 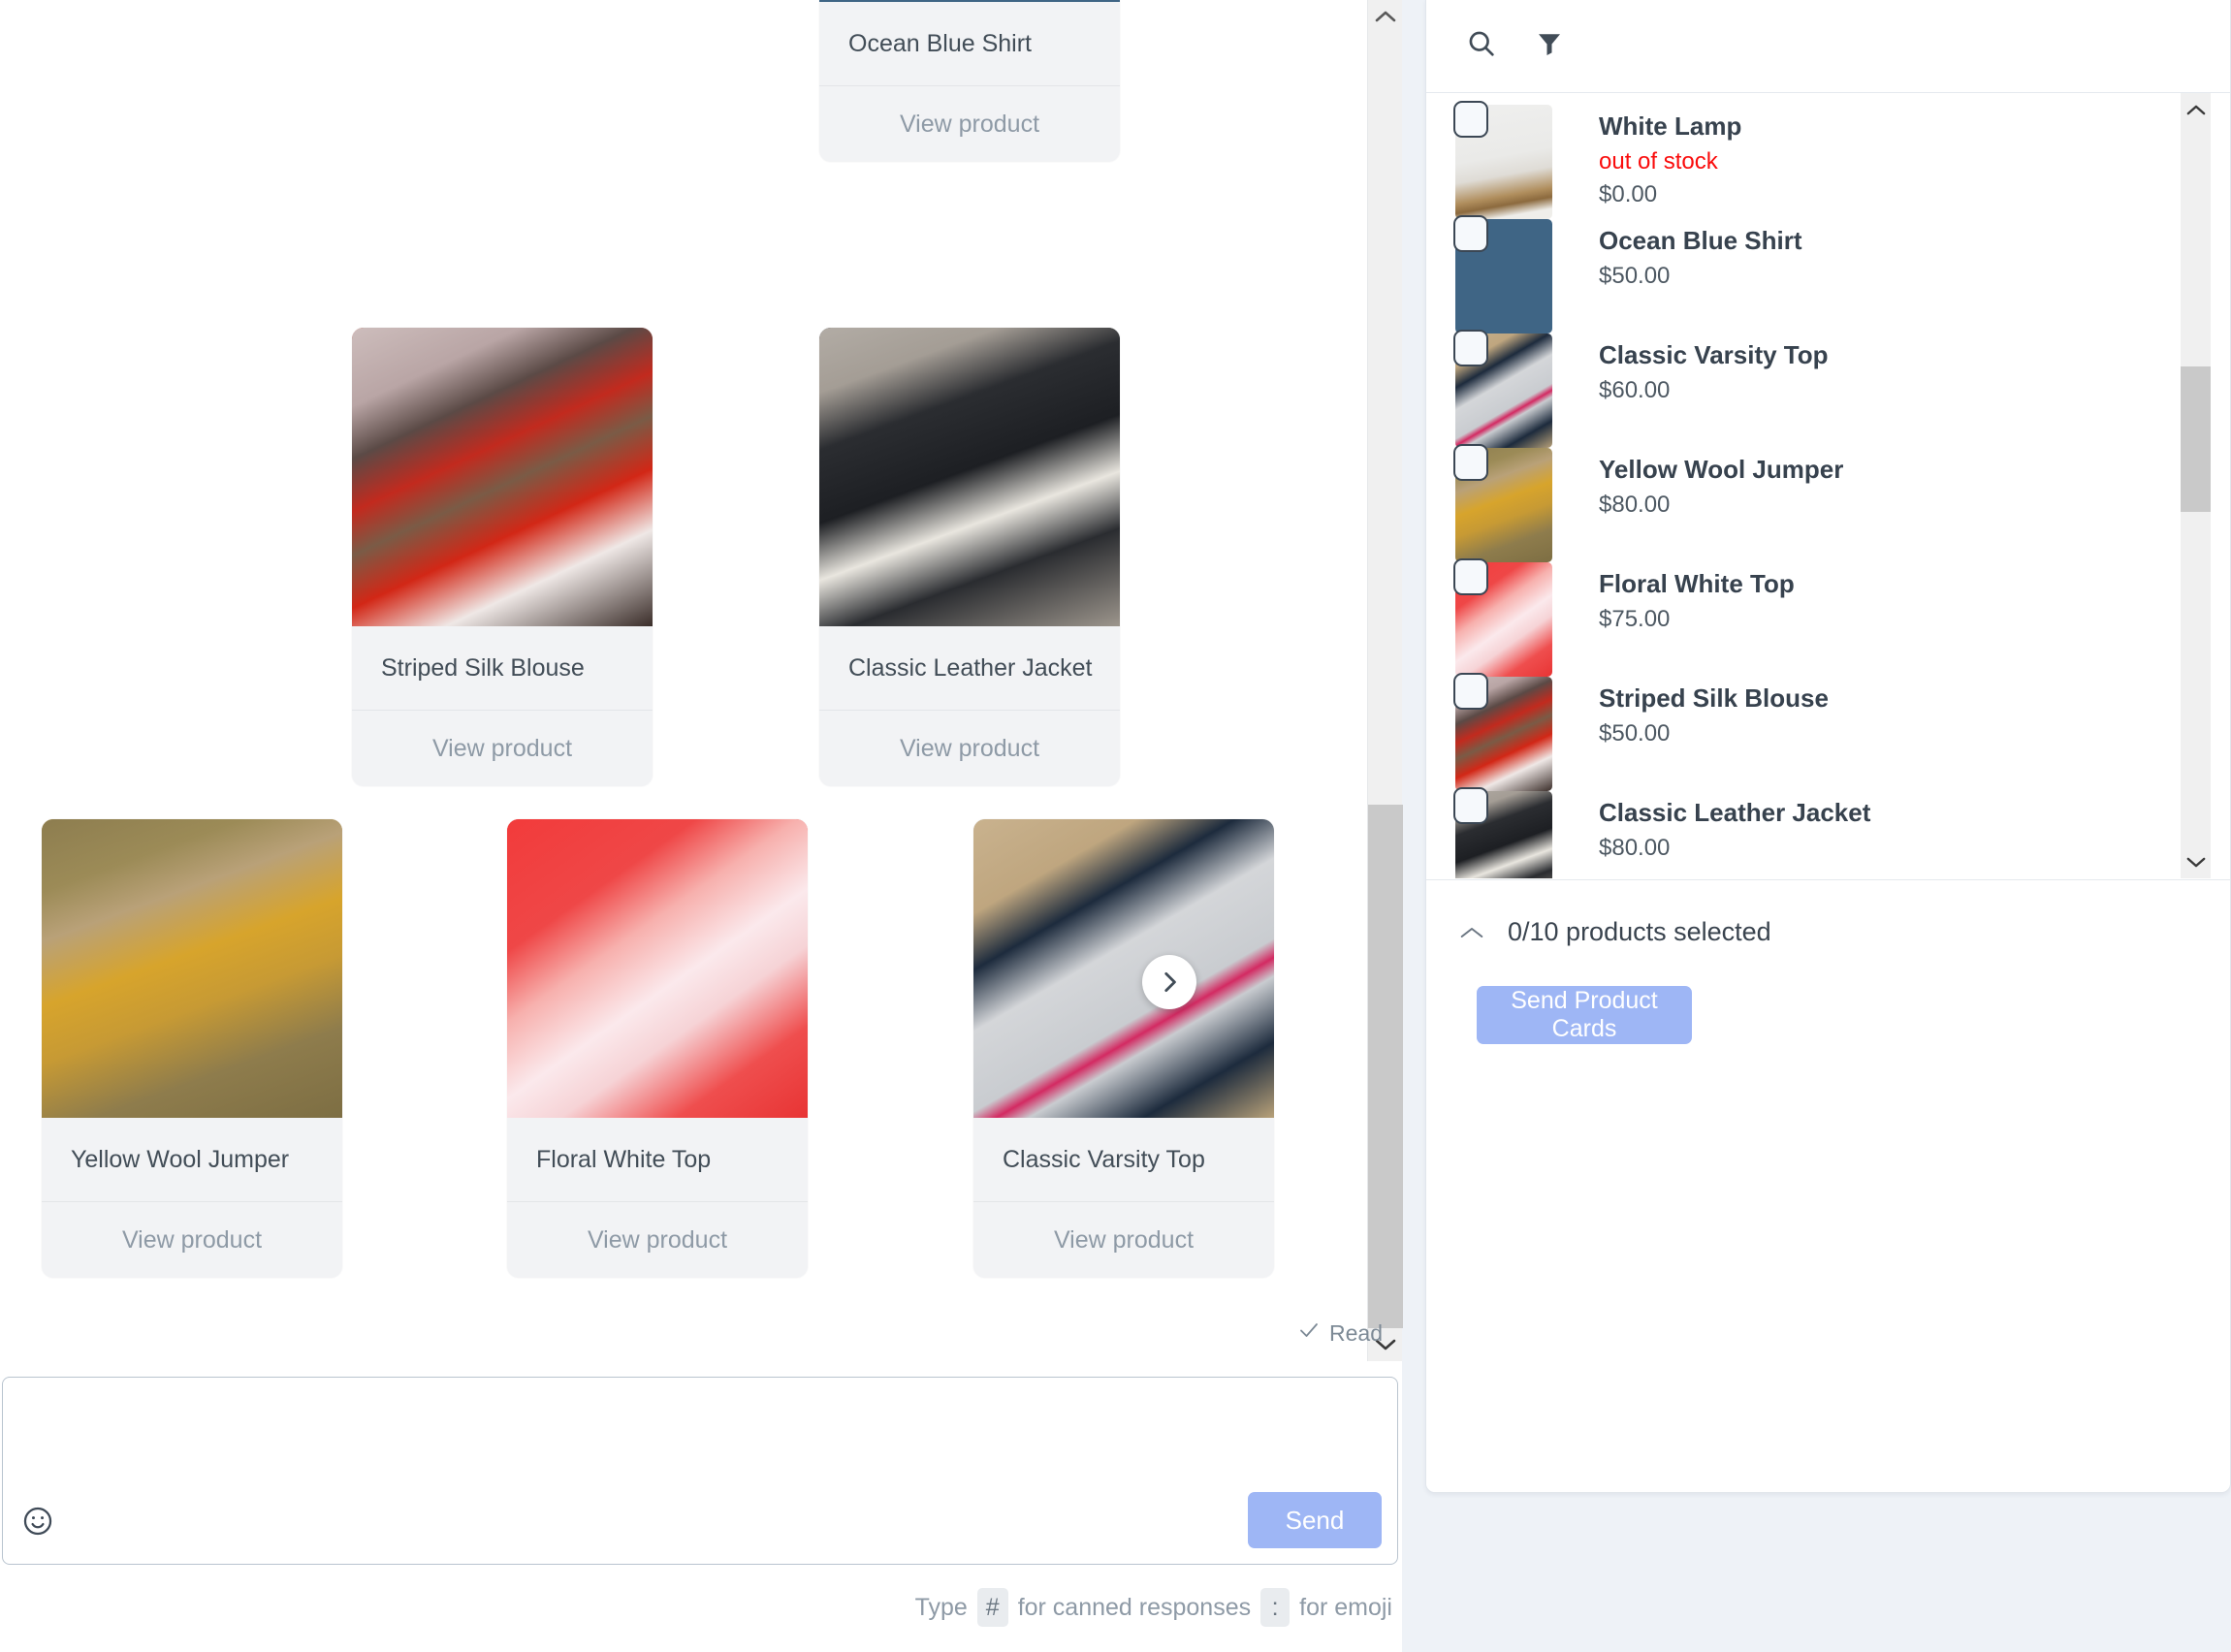 I want to click on search-icon, so click(x=1482, y=46).